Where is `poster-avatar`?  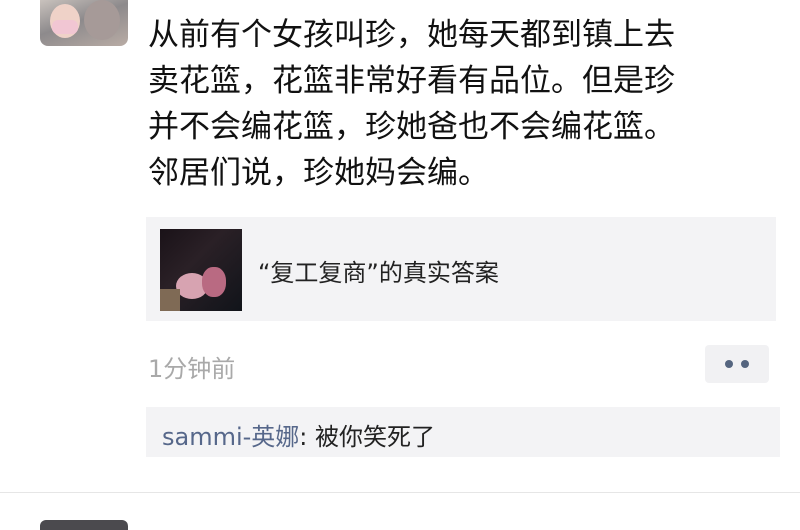
poster-avatar is located at coordinates (84, 23).